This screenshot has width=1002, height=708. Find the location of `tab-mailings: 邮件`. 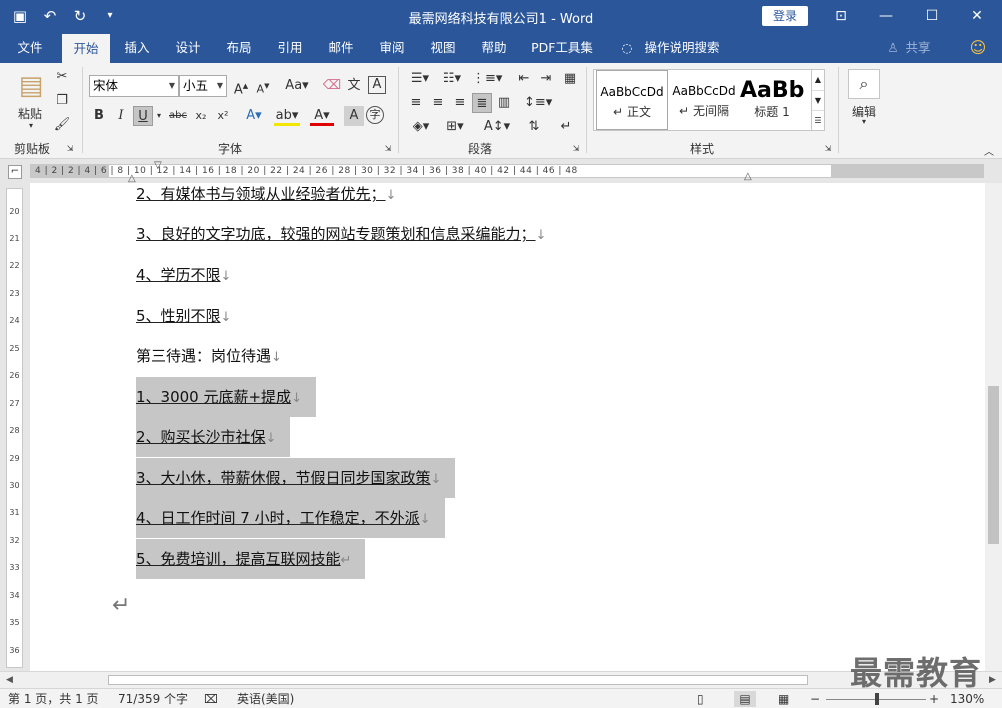

tab-mailings: 邮件 is located at coordinates (341, 48).